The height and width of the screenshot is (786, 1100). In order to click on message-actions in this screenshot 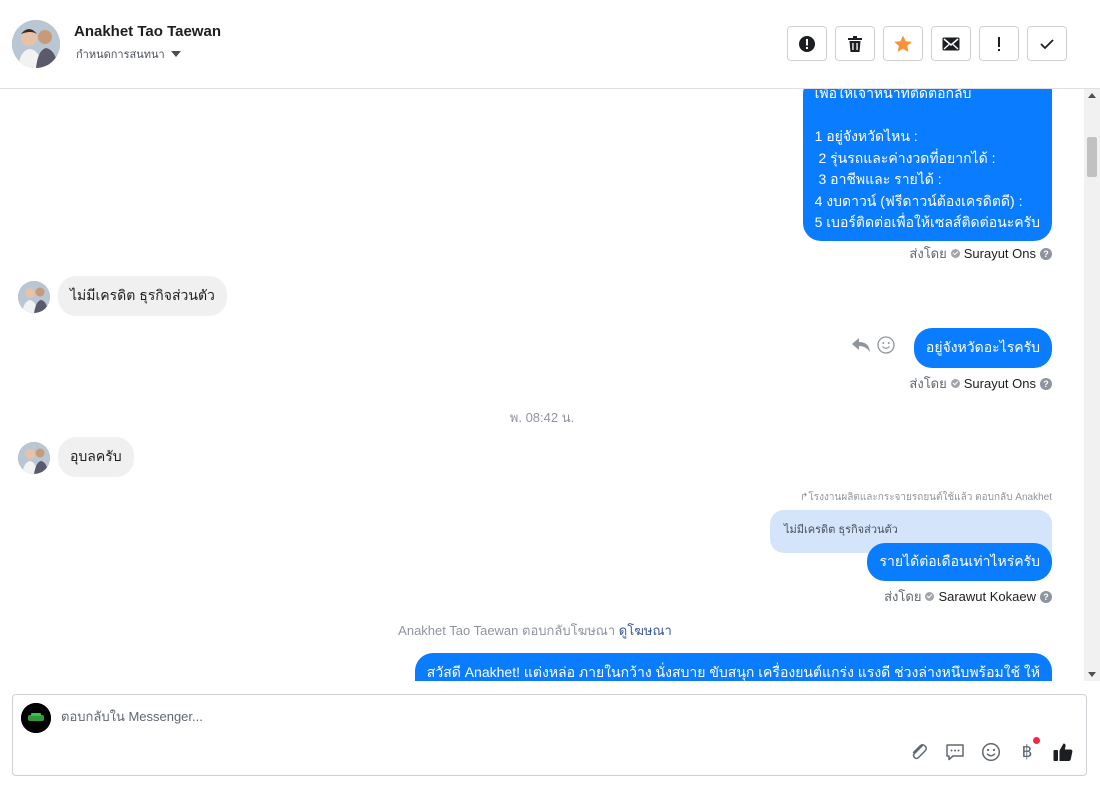, I will do `click(873, 345)`.